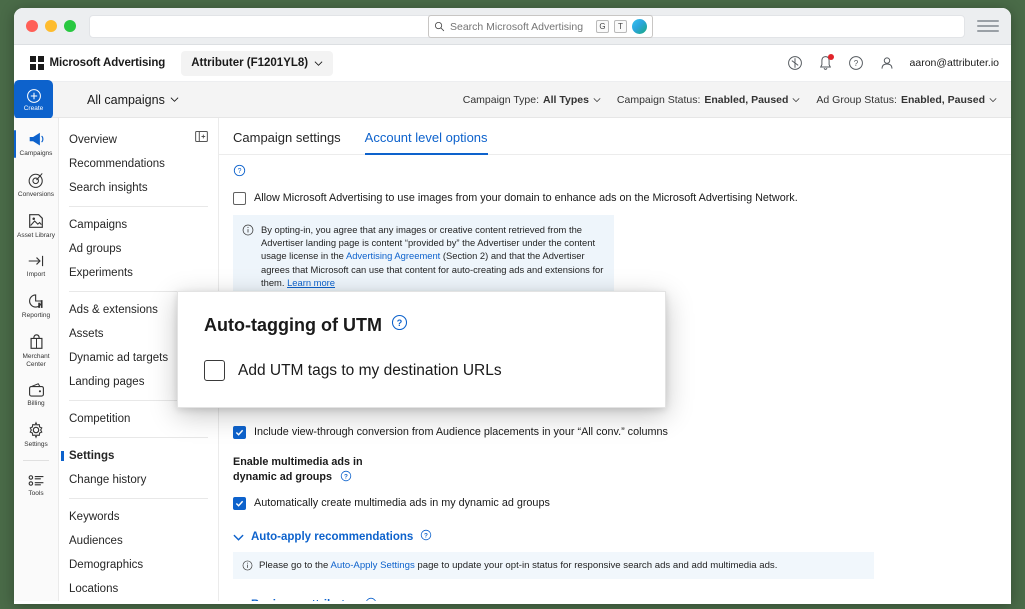 The height and width of the screenshot is (609, 1025). I want to click on notifications-bell-icon, so click(826, 62).